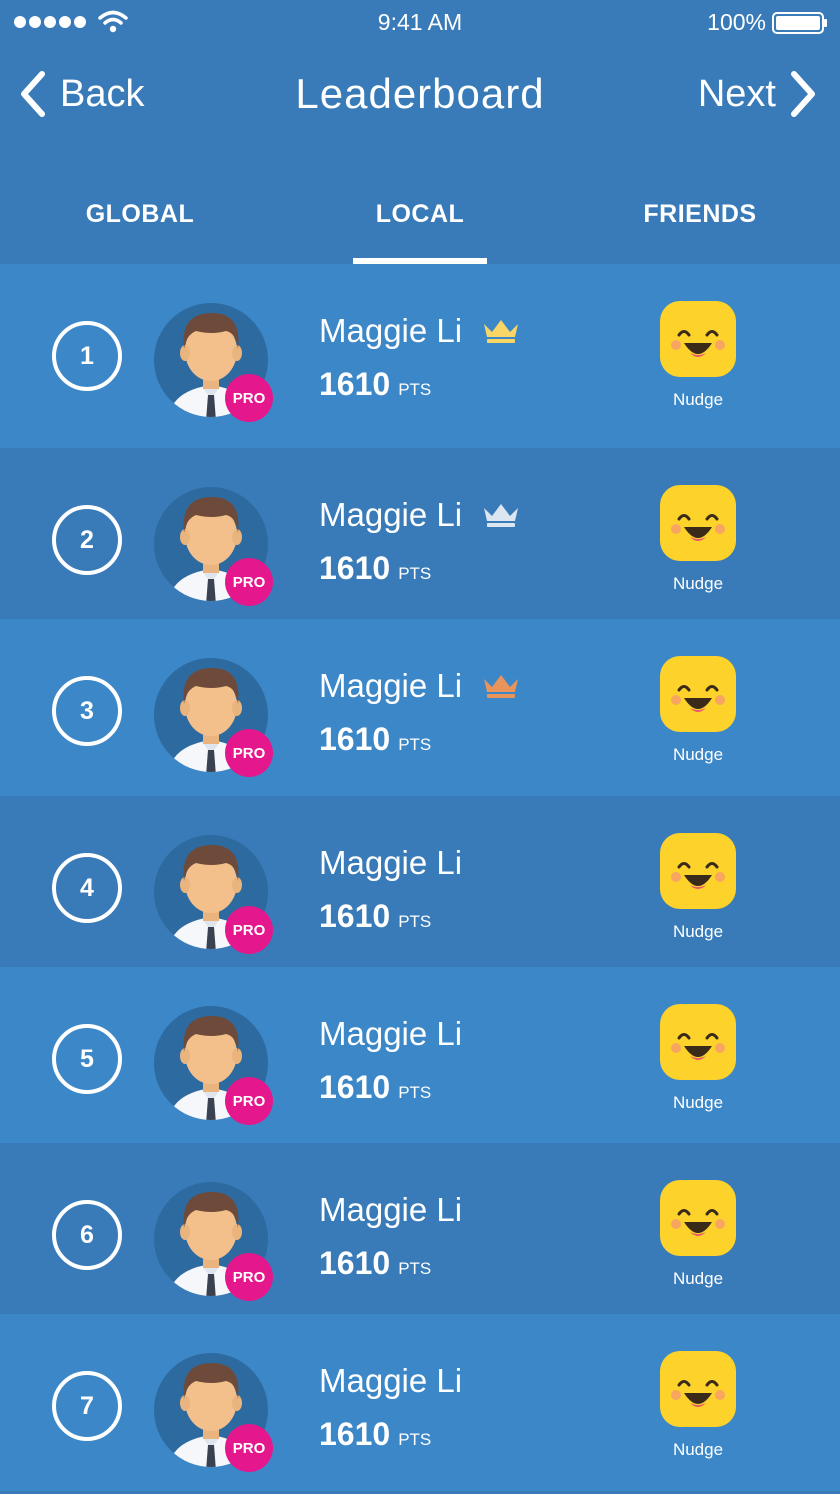 The image size is (840, 1494). What do you see at coordinates (87, 1406) in the screenshot?
I see `rank-badge: 7` at bounding box center [87, 1406].